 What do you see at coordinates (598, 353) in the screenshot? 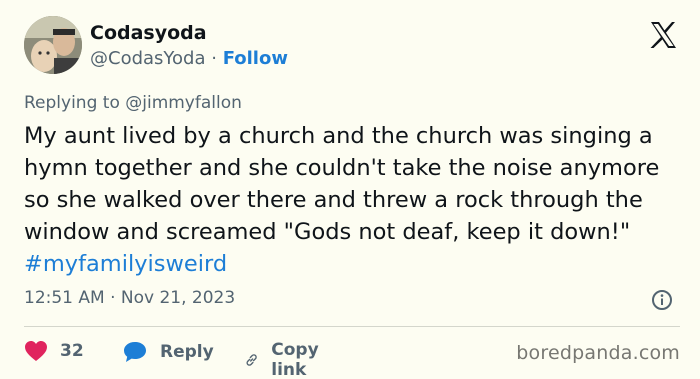
I see `watermark: boredpanda.com` at bounding box center [598, 353].